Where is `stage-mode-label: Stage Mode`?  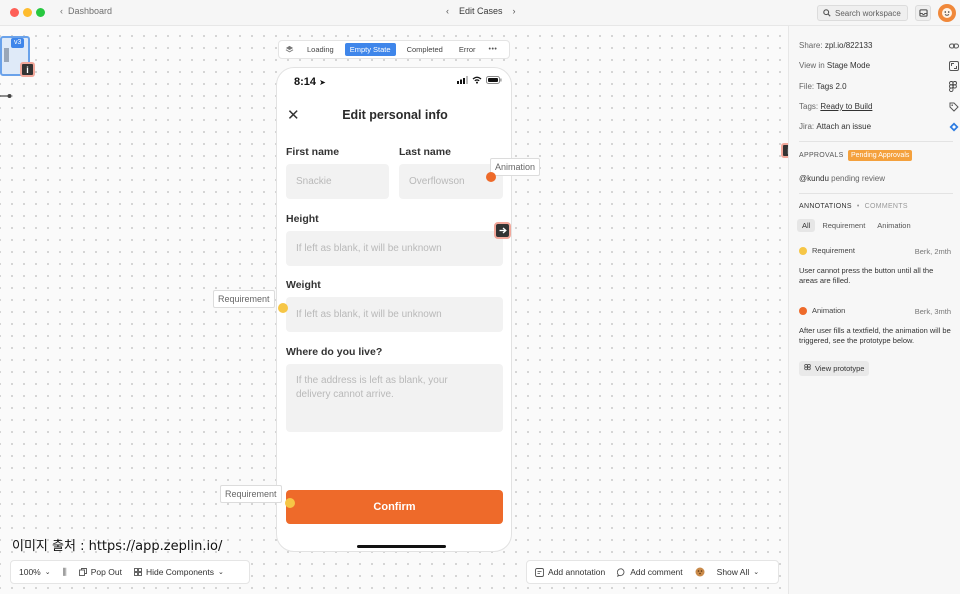 stage-mode-label: Stage Mode is located at coordinates (848, 65).